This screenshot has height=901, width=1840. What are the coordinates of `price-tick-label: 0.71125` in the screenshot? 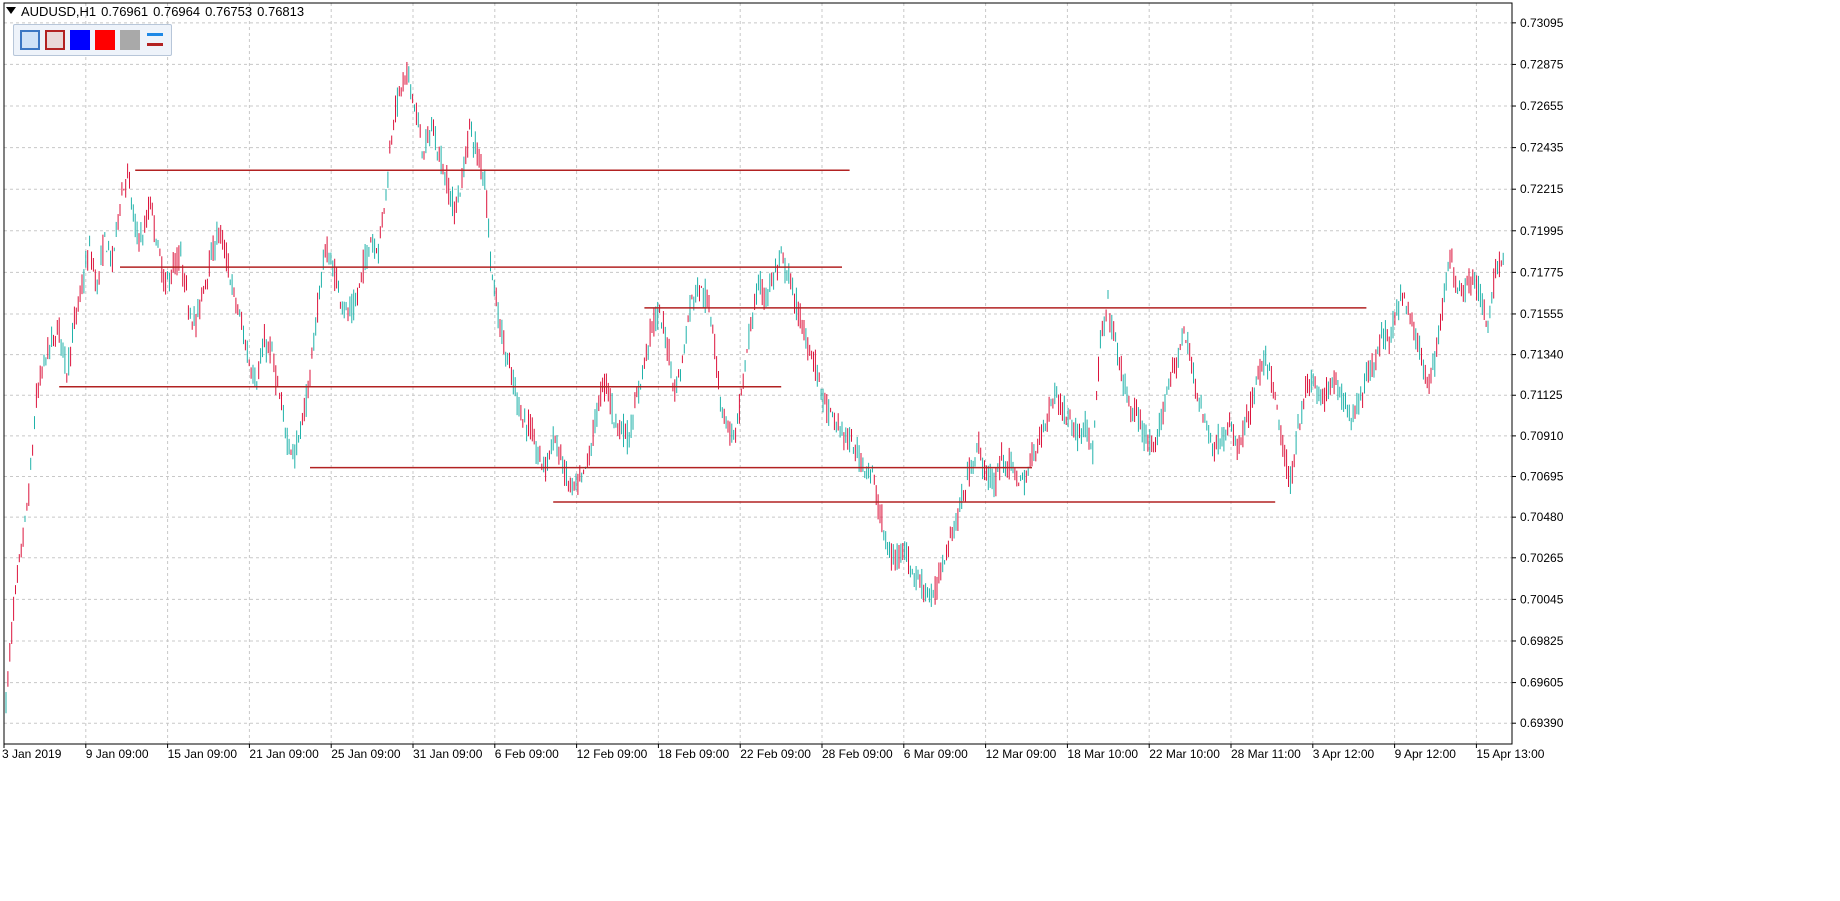 It's located at (1541, 395).